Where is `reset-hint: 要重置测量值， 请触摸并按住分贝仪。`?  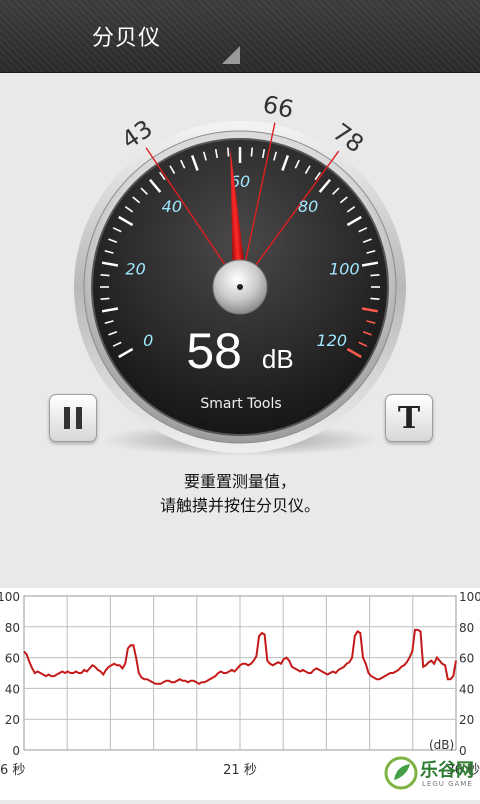
reset-hint: 要重置测量值， 请触摸并按住分贝仪。 is located at coordinates (240, 494).